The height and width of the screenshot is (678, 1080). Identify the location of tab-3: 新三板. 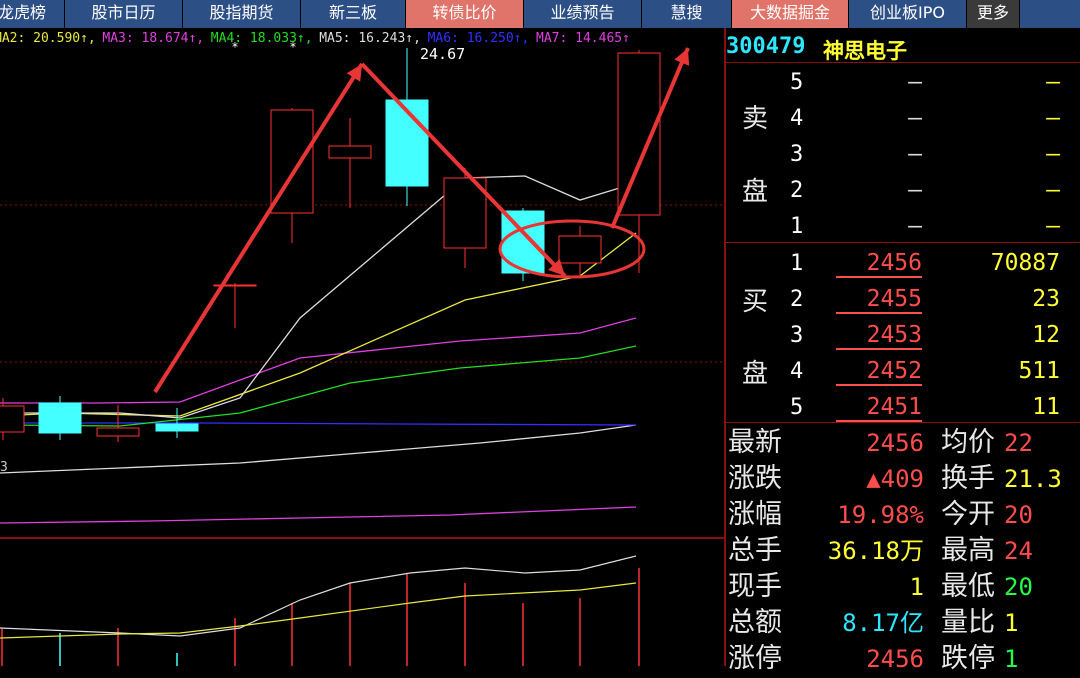
(353, 14).